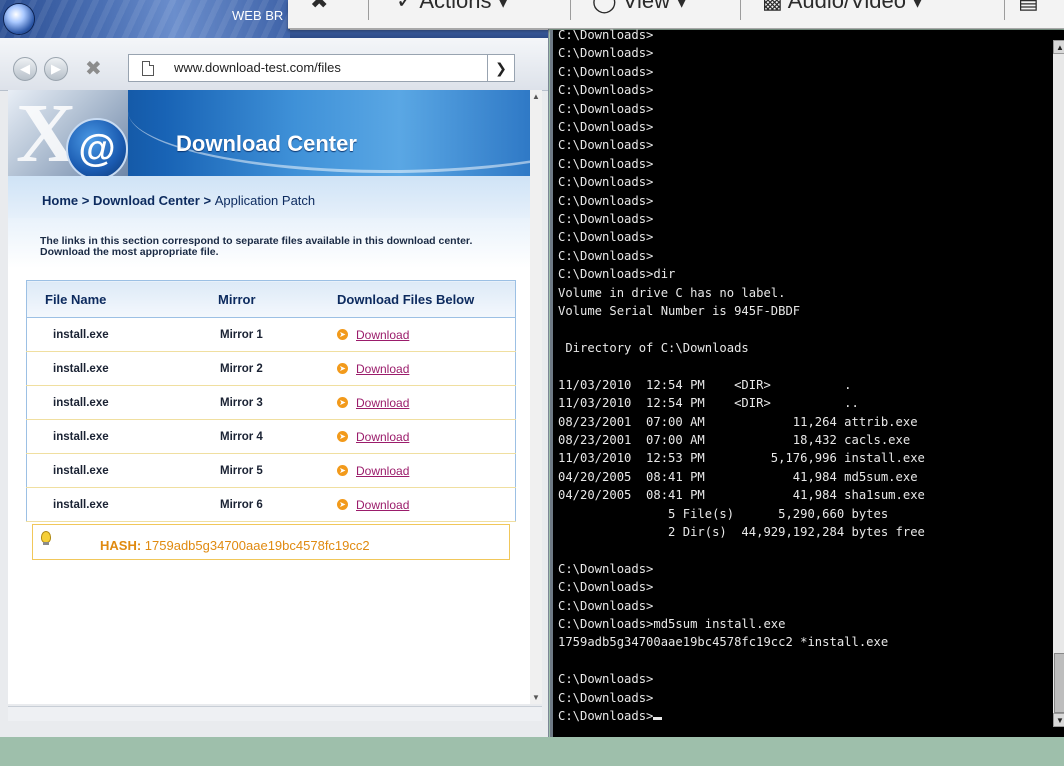 The height and width of the screenshot is (766, 1064). What do you see at coordinates (19, 19) in the screenshot?
I see `browser-logo-icon` at bounding box center [19, 19].